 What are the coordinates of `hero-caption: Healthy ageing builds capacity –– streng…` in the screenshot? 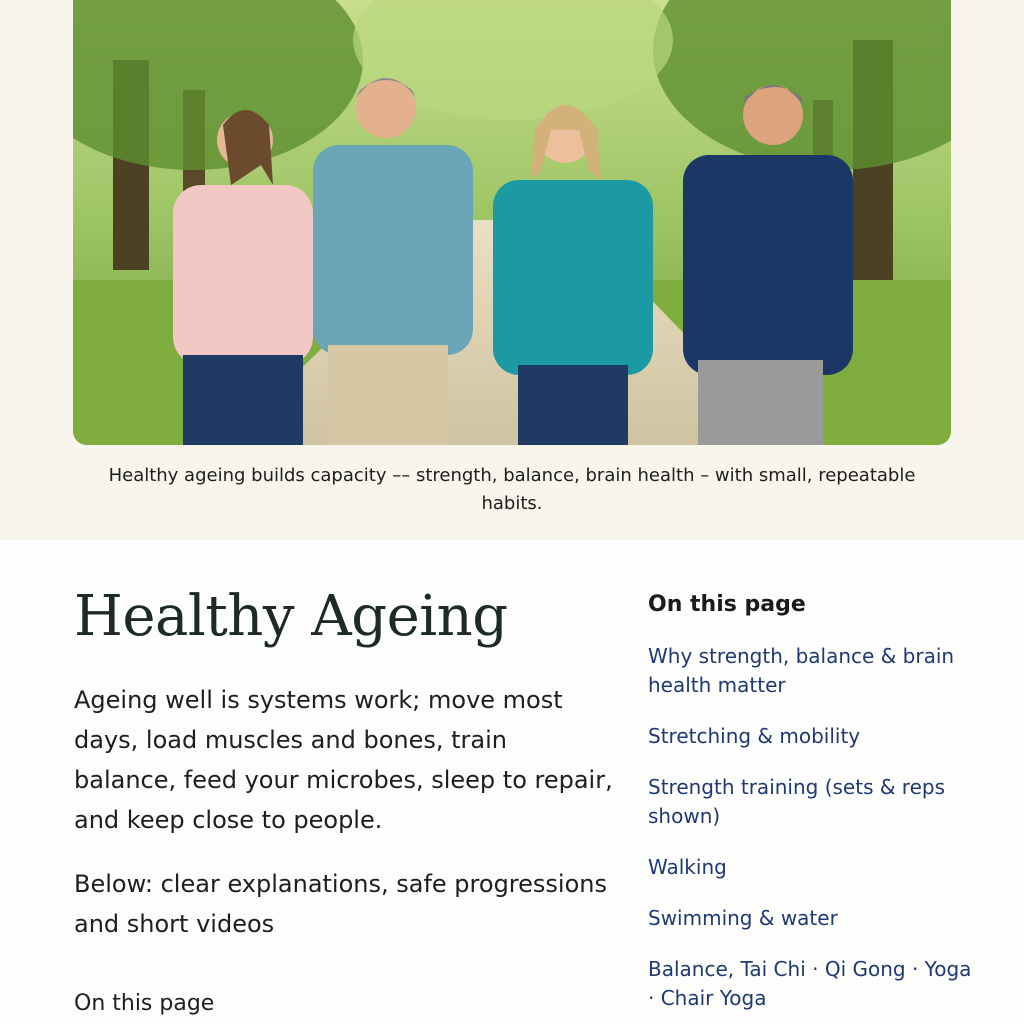 It's located at (512, 489).